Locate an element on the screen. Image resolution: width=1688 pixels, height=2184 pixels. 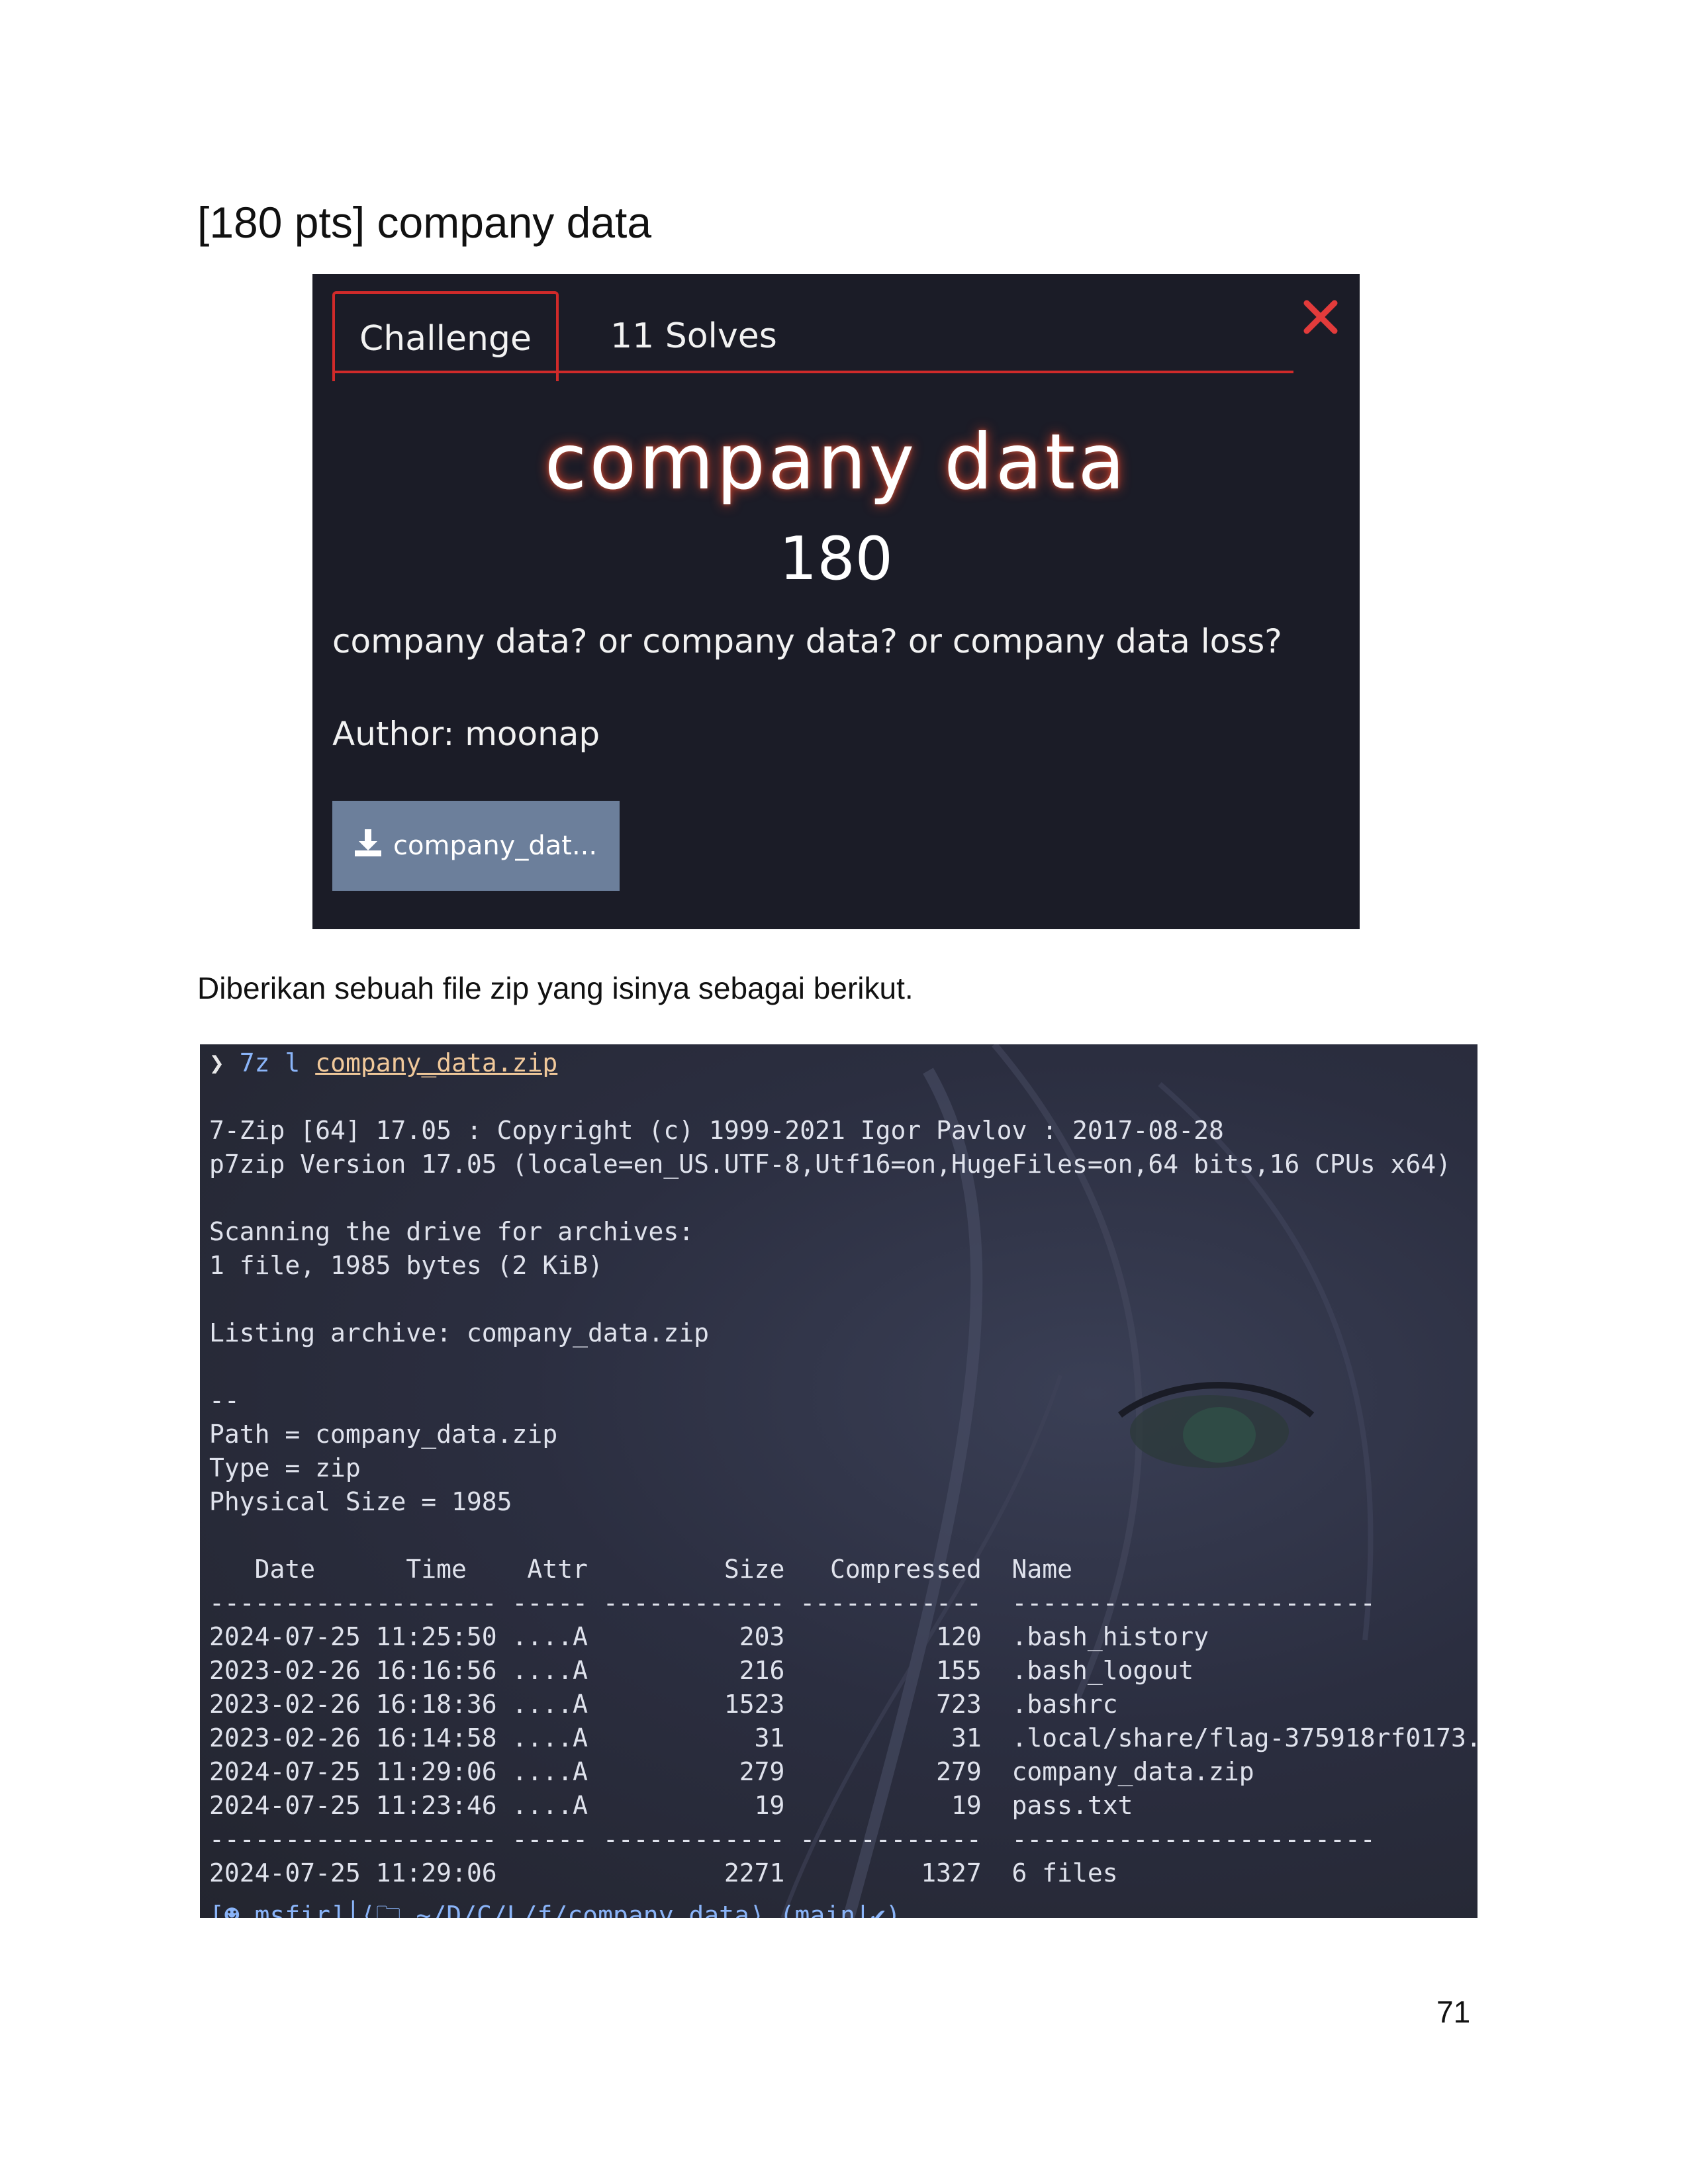
command-name: 7z l is located at coordinates (270, 1062).